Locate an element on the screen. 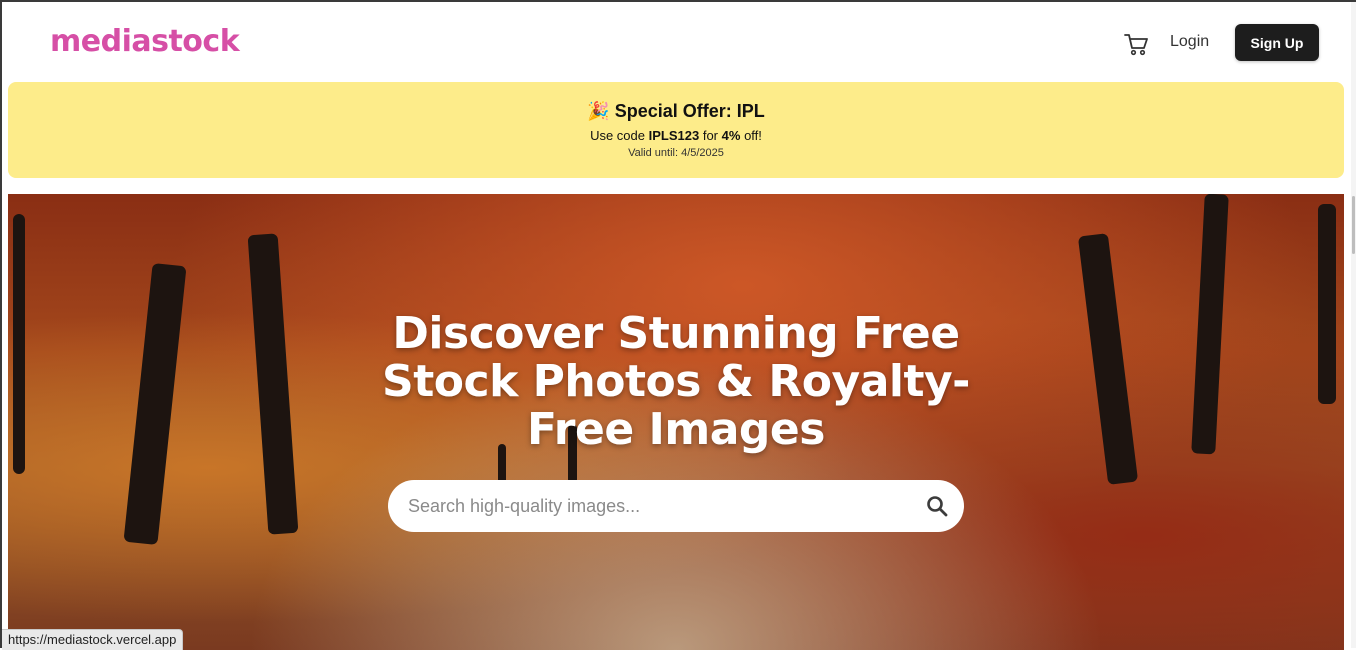 The width and height of the screenshot is (1356, 650). offer-code-line: Use code IPLS123 for 4% off! is located at coordinates (676, 135).